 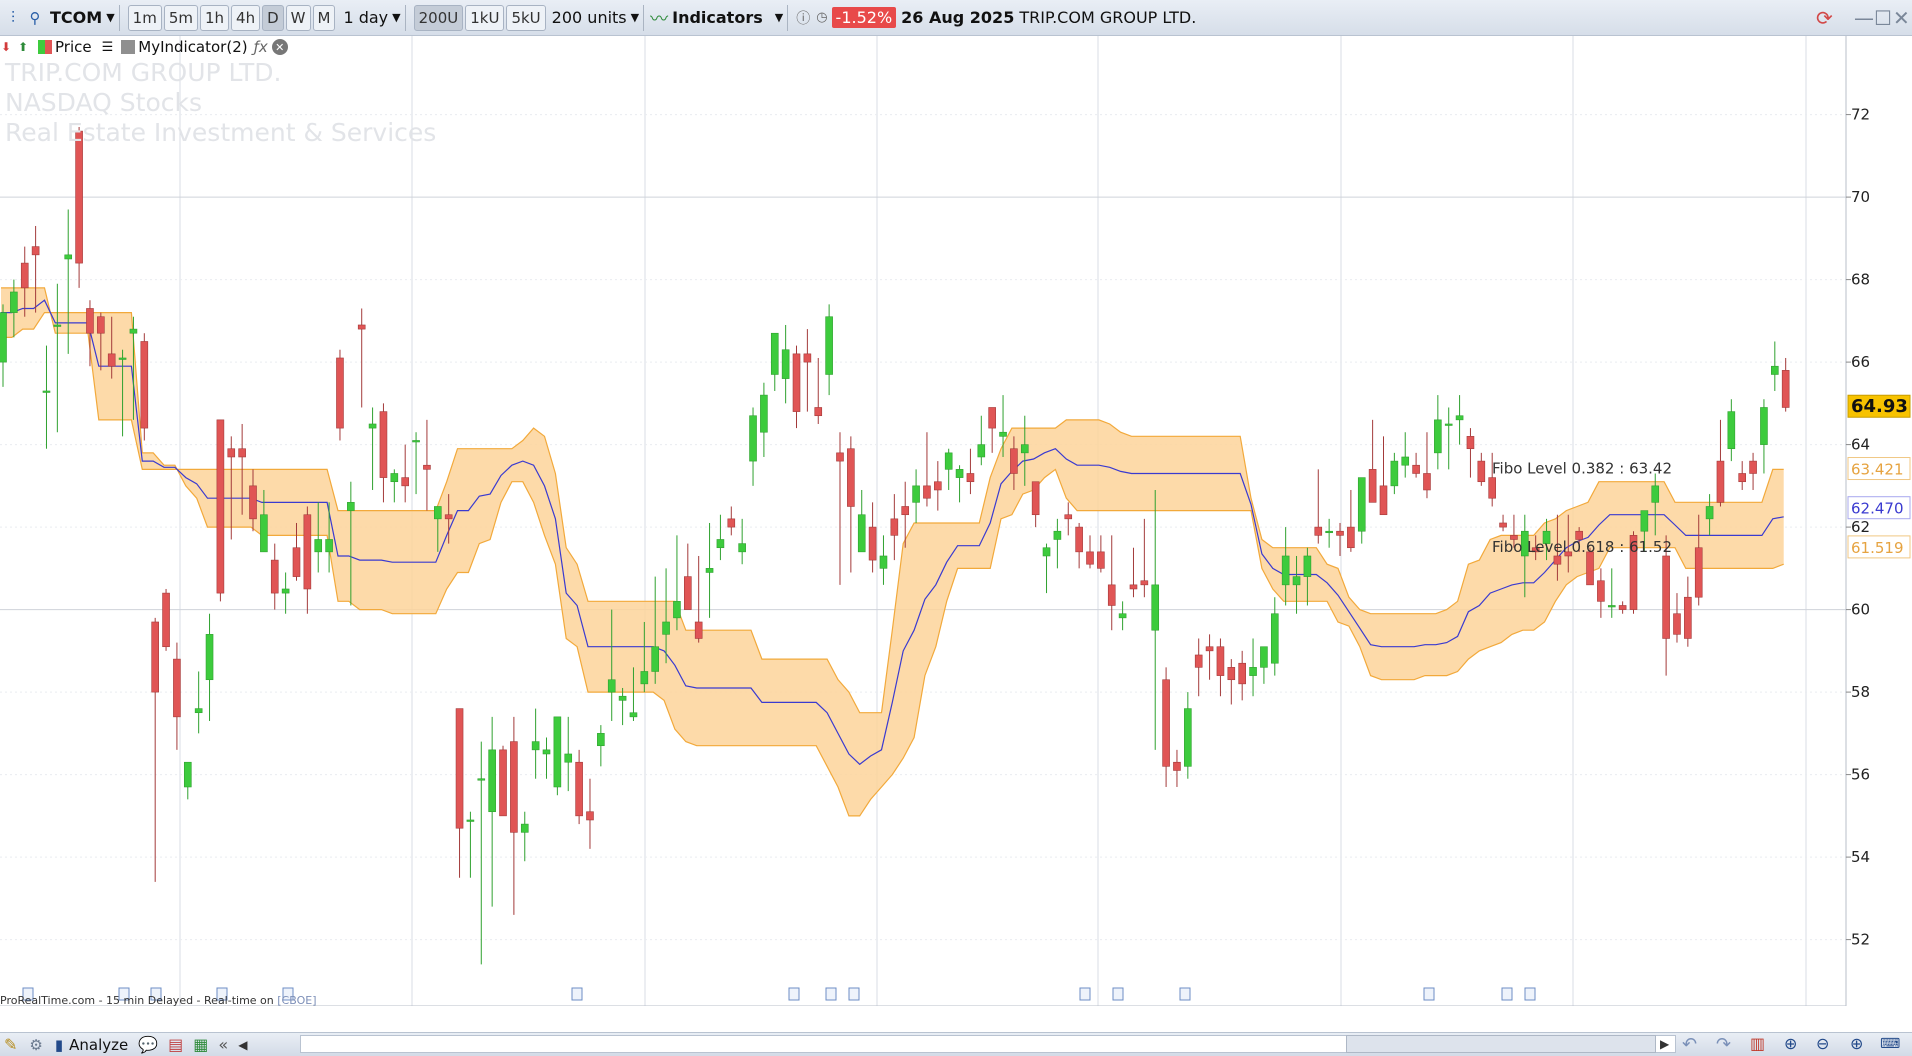 What do you see at coordinates (273, 17) in the screenshot?
I see `timeframe-d: D` at bounding box center [273, 17].